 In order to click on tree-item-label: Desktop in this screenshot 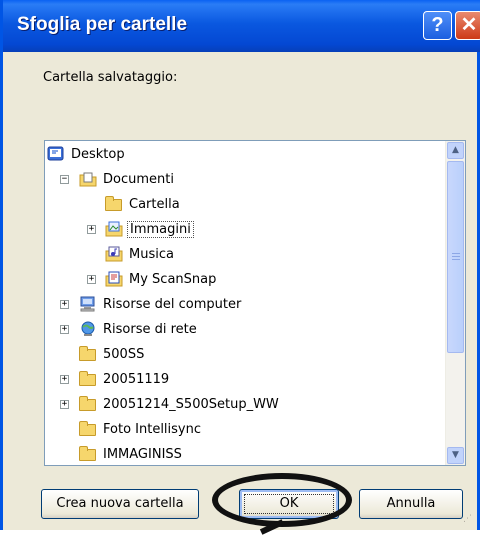, I will do `click(98, 154)`.